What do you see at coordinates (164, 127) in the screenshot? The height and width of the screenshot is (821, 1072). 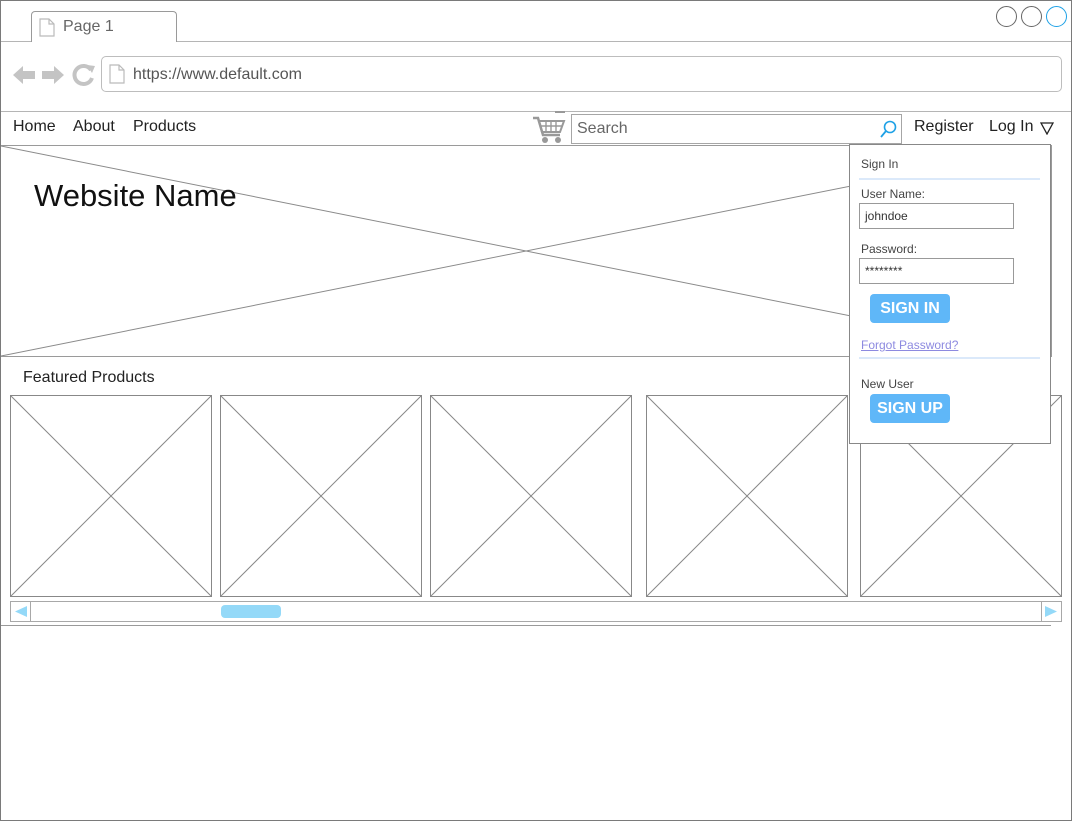 I see `nav-products: Products` at bounding box center [164, 127].